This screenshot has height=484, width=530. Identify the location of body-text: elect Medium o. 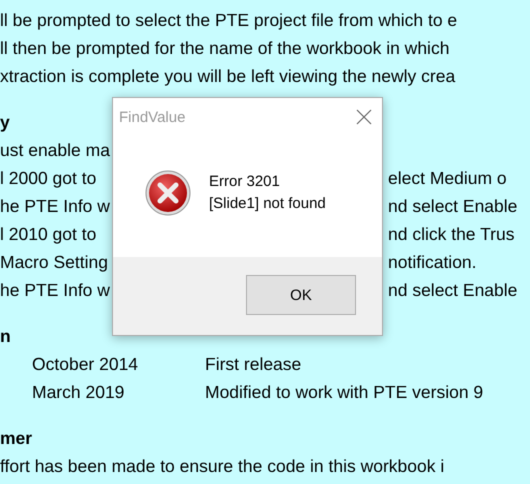
(448, 178).